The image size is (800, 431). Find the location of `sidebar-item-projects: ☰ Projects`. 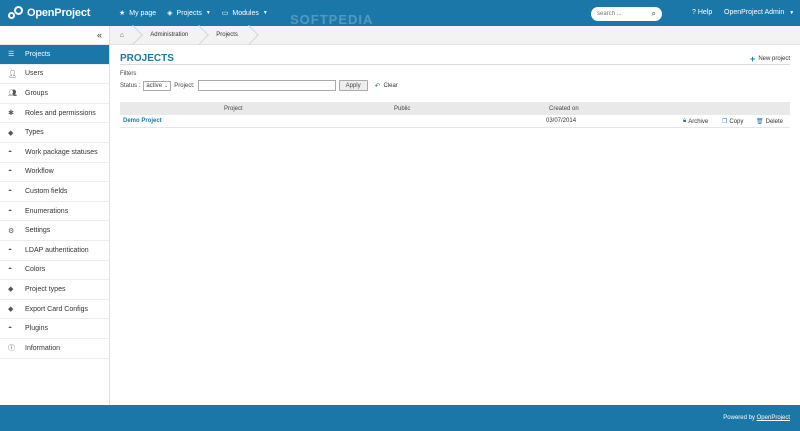

sidebar-item-projects: ☰ Projects is located at coordinates (54, 55).